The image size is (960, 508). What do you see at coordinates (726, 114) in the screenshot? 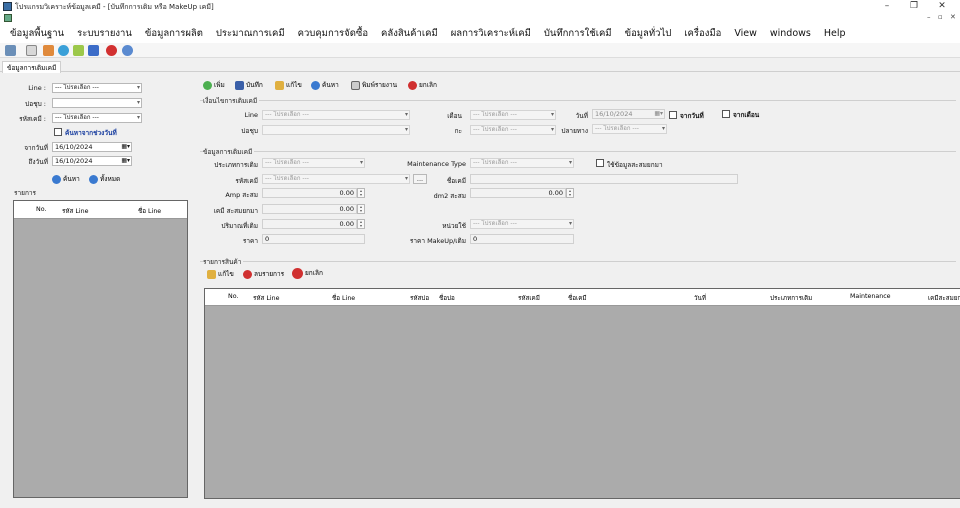
I see `from-month-checkbox` at bounding box center [726, 114].